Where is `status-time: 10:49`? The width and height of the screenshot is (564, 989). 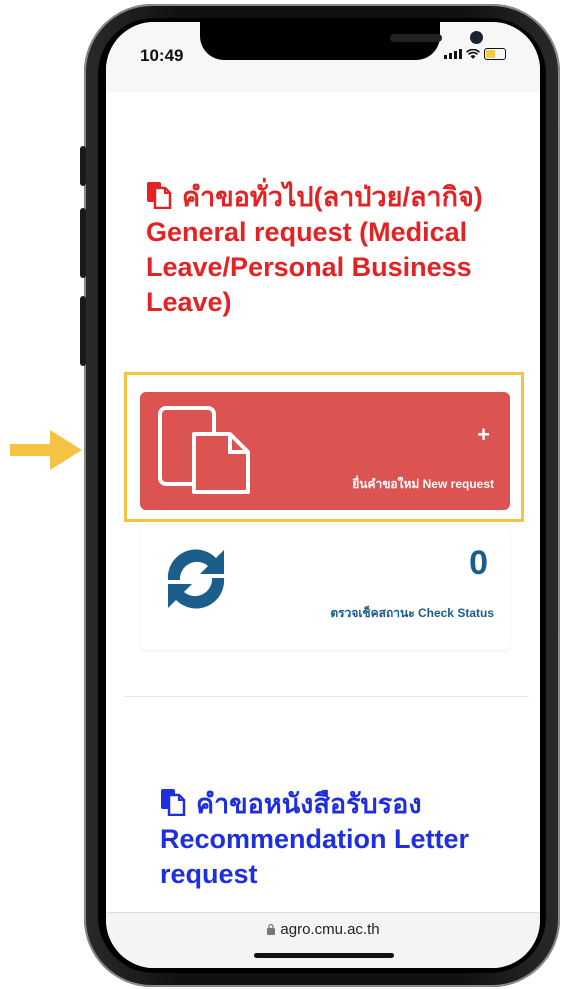 status-time: 10:49 is located at coordinates (162, 55).